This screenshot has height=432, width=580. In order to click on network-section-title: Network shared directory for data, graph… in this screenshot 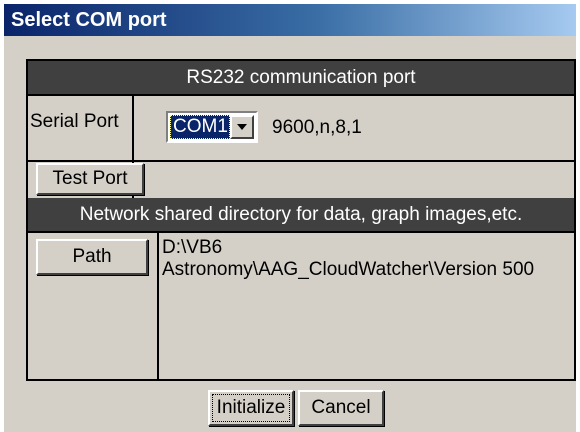, I will do `click(301, 214)`.